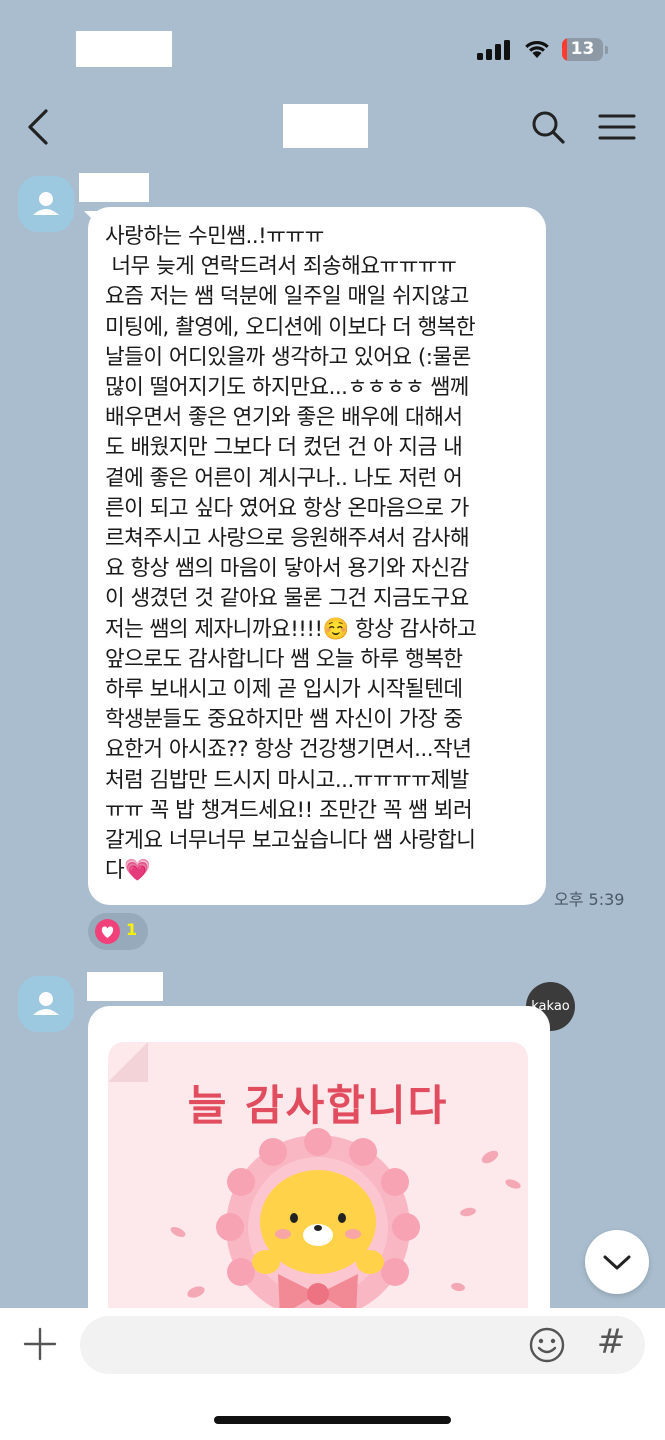 The image size is (665, 1440). I want to click on sticker-message: 늘 감사합니다, so click(319, 1161).